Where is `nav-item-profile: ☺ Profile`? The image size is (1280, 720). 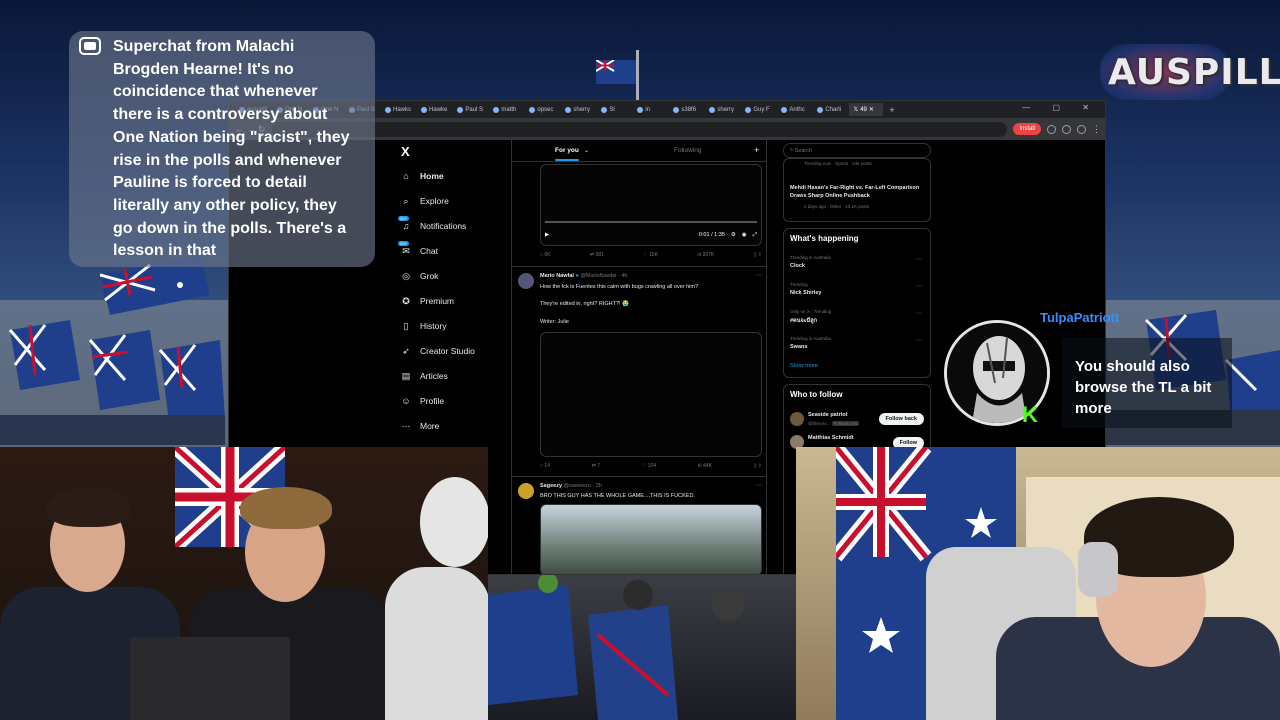 nav-item-profile: ☺ Profile is located at coordinates (422, 401).